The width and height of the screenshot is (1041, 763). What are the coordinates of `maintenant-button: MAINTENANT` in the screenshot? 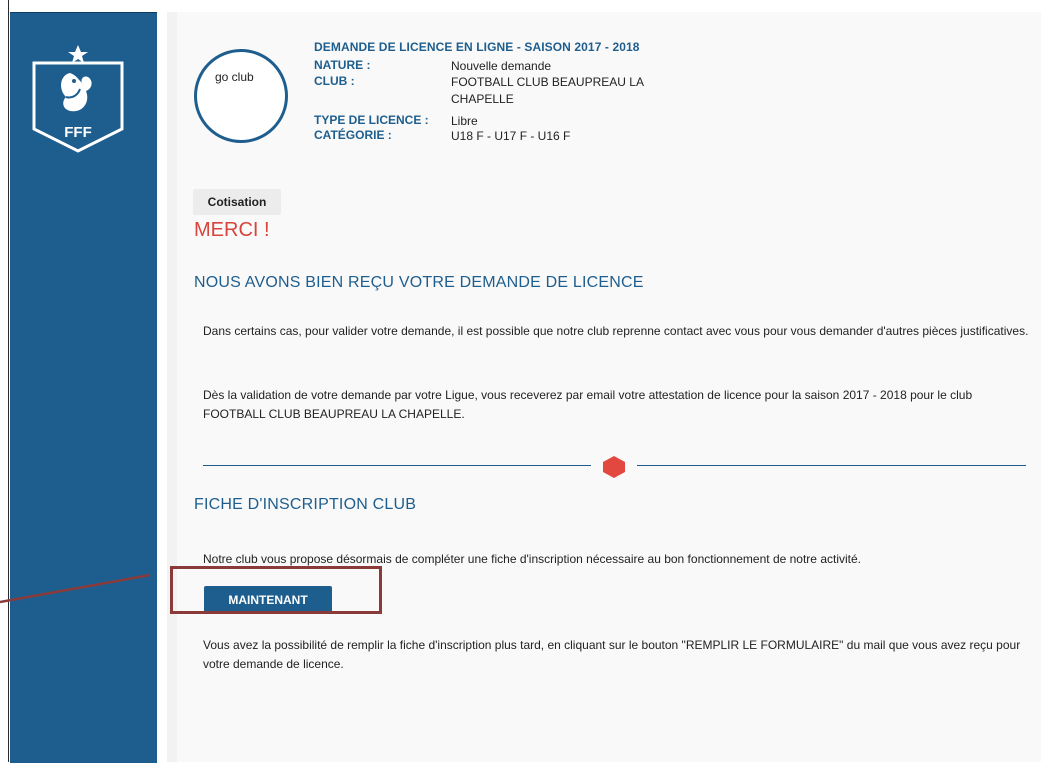 It's located at (268, 600).